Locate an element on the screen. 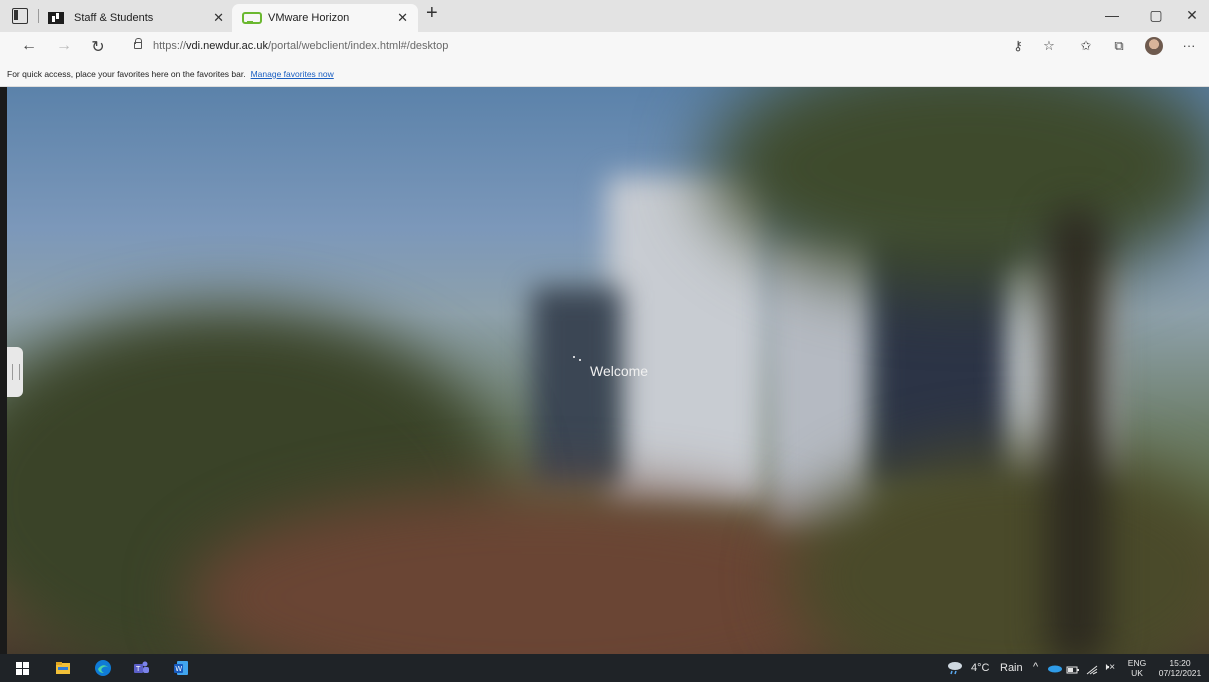  bg-tree-trunk is located at coordinates (1077, 430).